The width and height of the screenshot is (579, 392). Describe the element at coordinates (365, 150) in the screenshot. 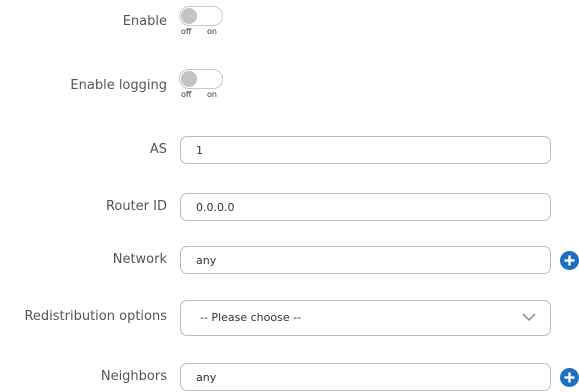

I see `as-input` at that location.